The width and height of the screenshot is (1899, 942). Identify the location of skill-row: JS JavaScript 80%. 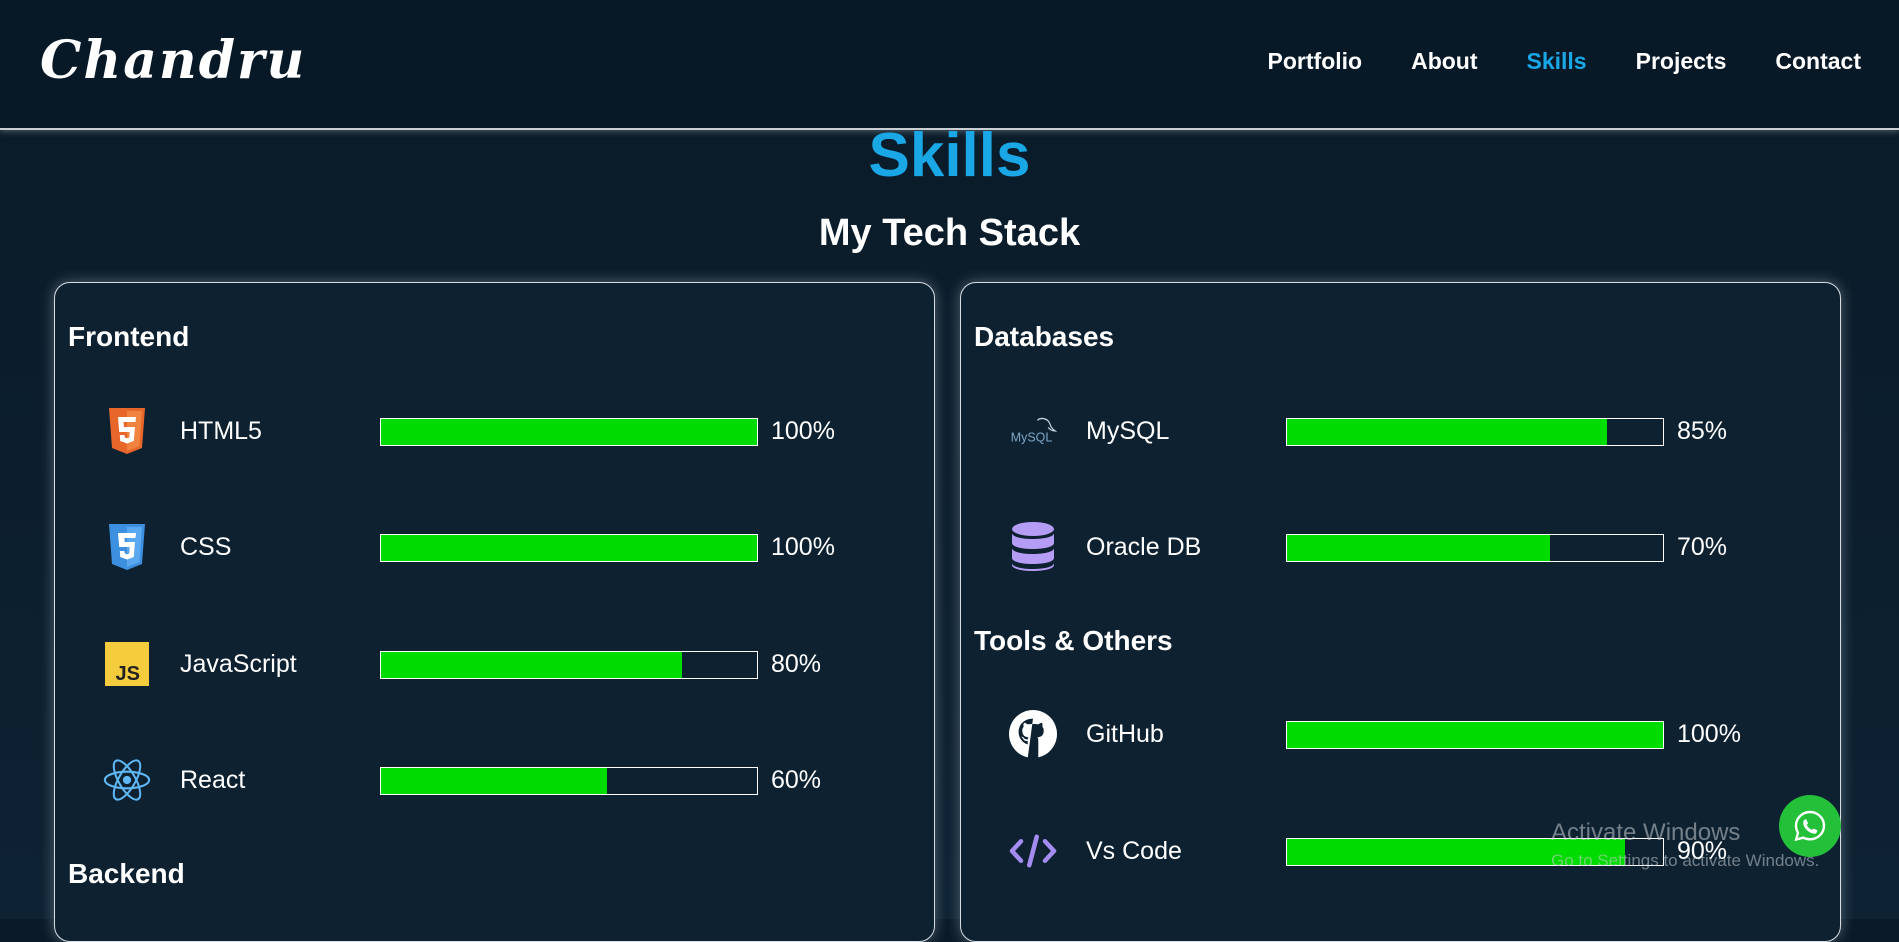
(495, 664).